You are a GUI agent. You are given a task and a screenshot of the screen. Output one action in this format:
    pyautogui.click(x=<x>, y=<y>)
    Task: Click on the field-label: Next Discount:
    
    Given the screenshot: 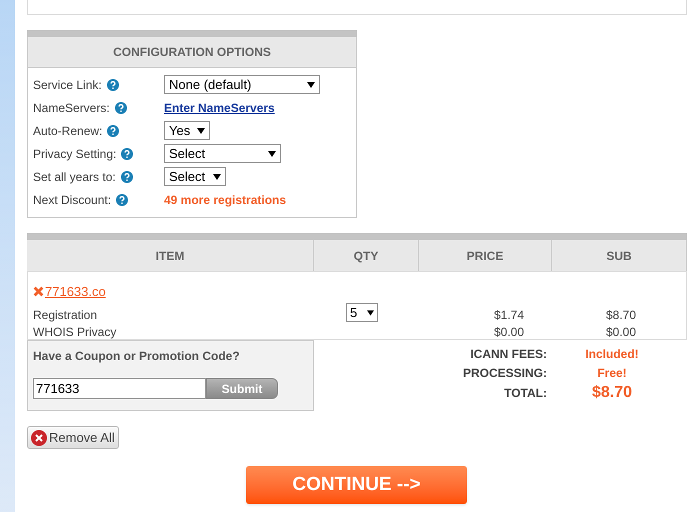 What is the action you would take?
    pyautogui.click(x=72, y=200)
    